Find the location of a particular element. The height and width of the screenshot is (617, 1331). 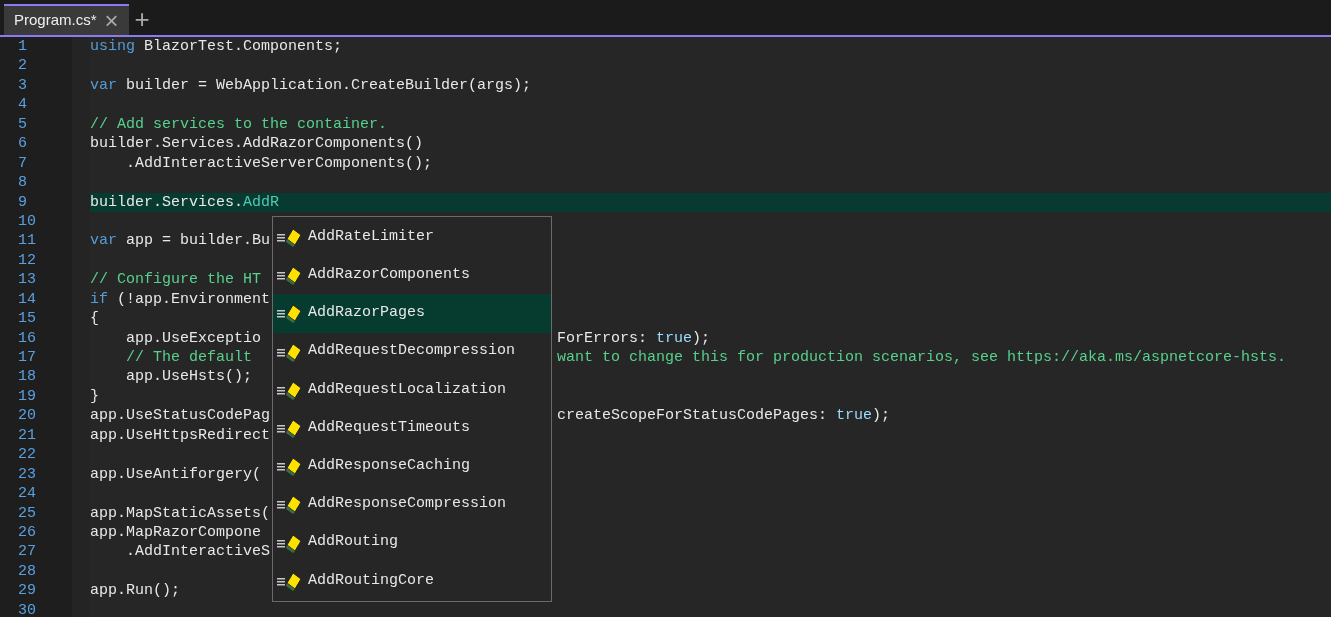

code-text: BlazorTest.Components; is located at coordinates (243, 47).